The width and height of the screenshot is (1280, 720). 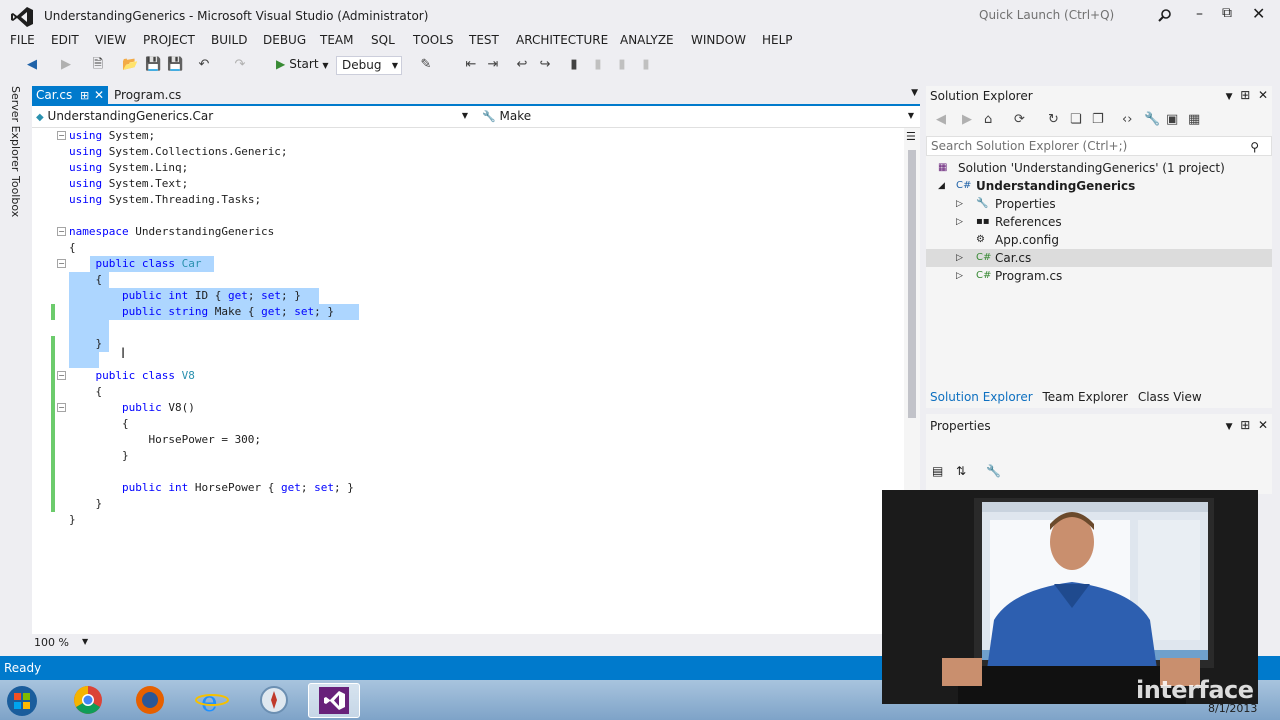 What do you see at coordinates (912, 284) in the screenshot?
I see `scroll-thumb` at bounding box center [912, 284].